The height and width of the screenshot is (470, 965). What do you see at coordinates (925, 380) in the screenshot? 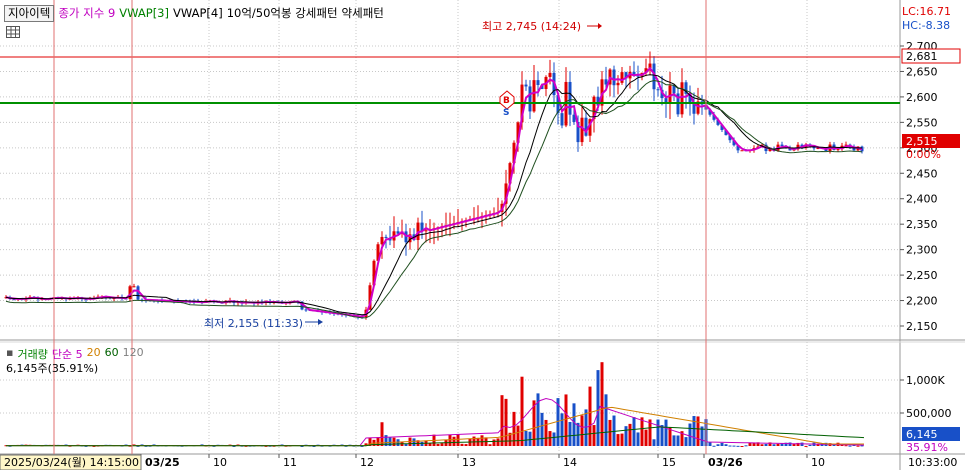
I see `volume-tick-label: 1,000K` at bounding box center [925, 380].